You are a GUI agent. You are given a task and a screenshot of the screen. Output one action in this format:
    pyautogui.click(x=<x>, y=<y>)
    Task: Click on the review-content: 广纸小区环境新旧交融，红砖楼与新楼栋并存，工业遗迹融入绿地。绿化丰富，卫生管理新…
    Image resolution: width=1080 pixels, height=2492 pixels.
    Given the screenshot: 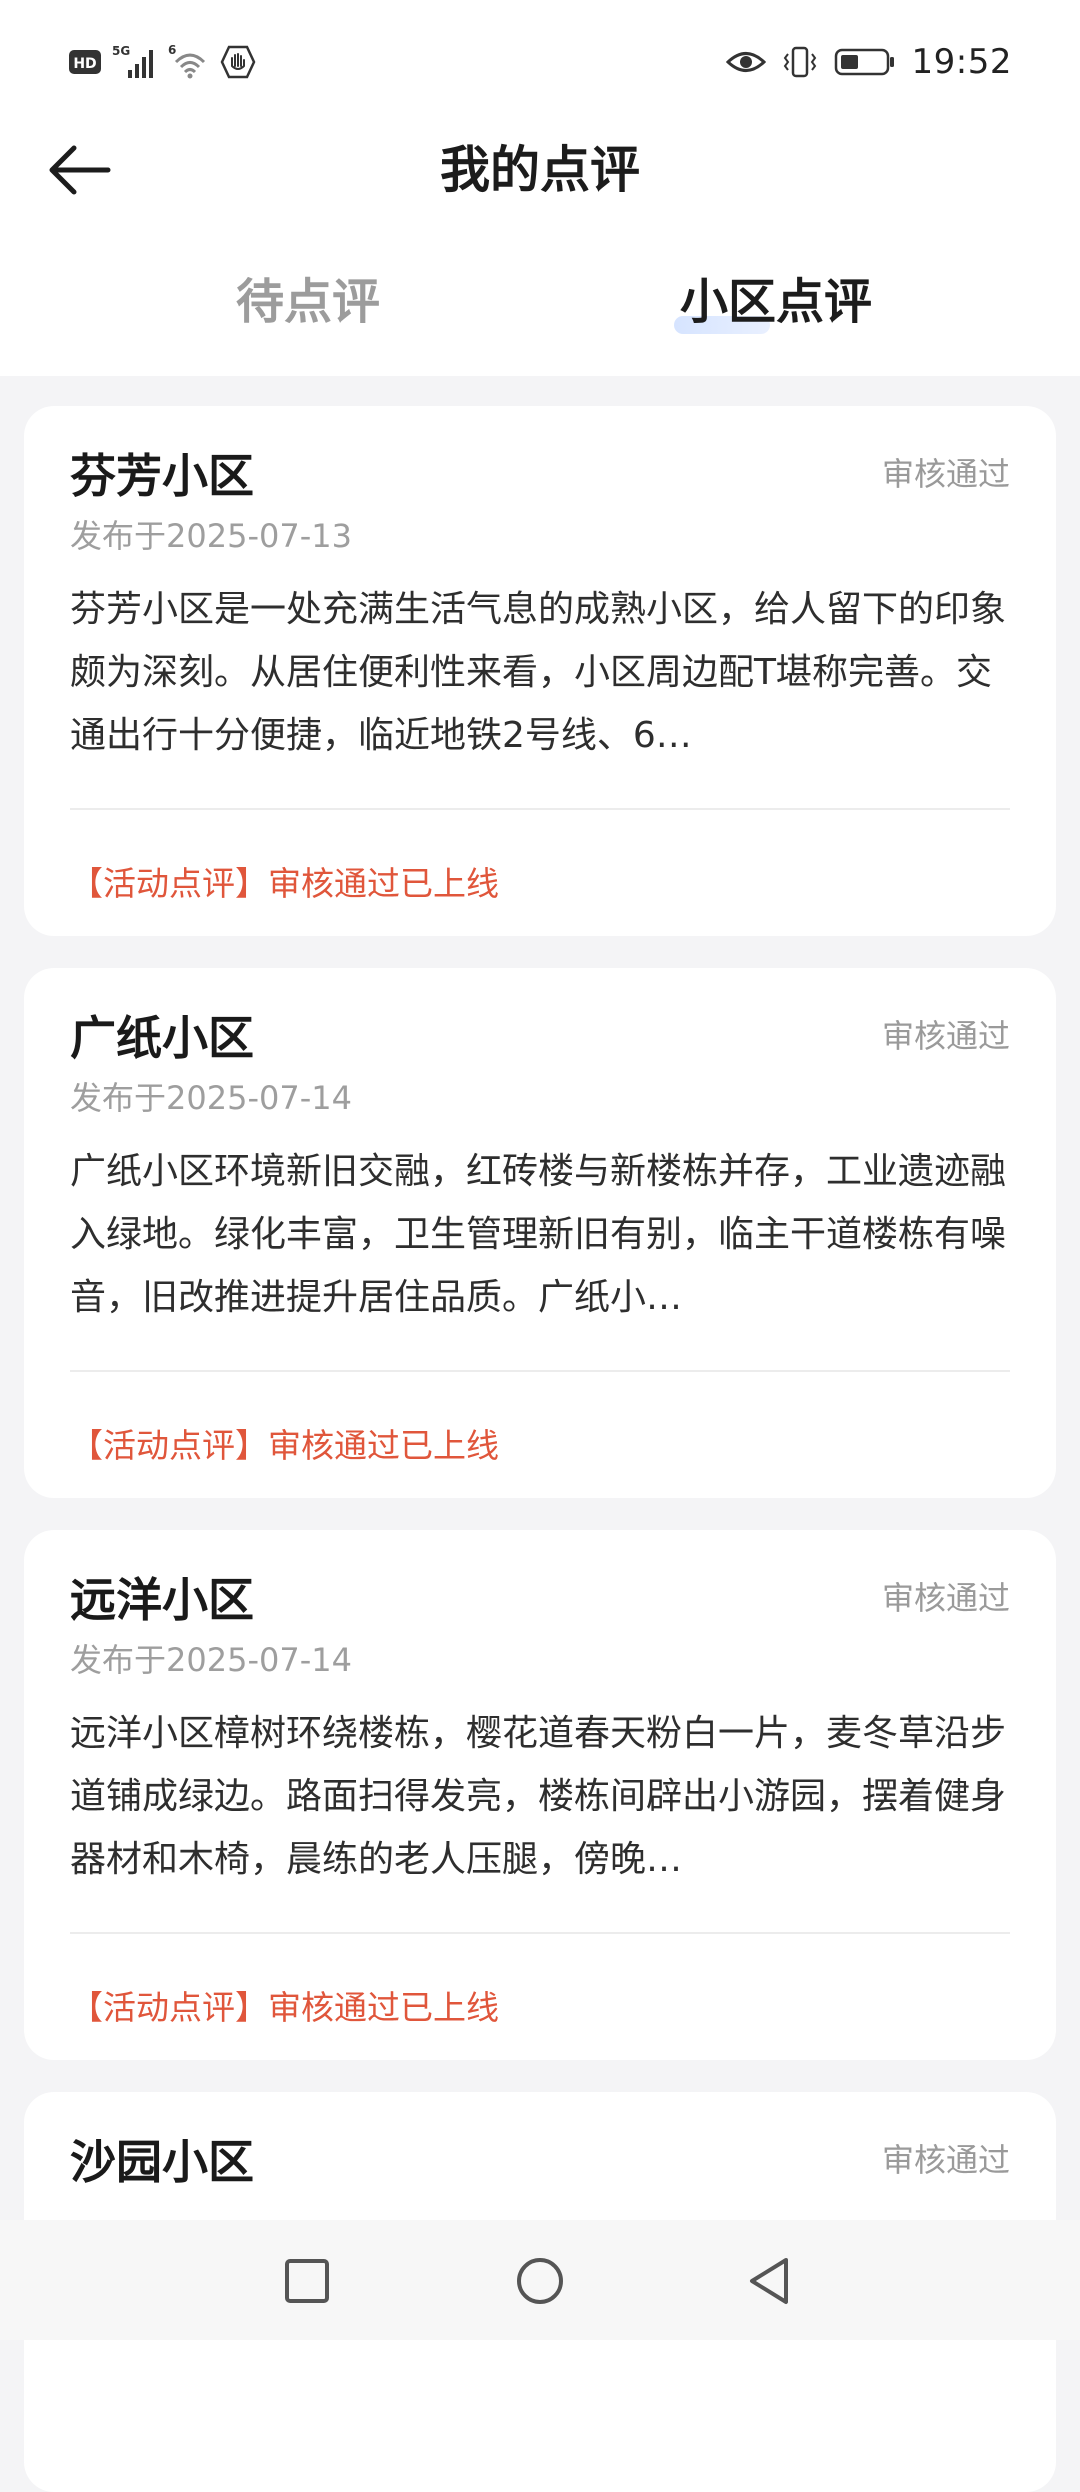 What is the action you would take?
    pyautogui.click(x=538, y=1234)
    